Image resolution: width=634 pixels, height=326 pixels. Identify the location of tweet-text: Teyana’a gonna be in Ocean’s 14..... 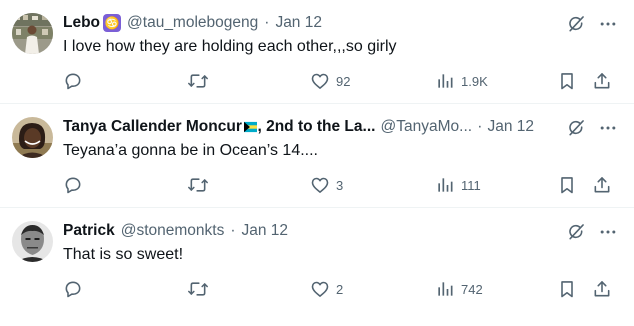
(190, 150).